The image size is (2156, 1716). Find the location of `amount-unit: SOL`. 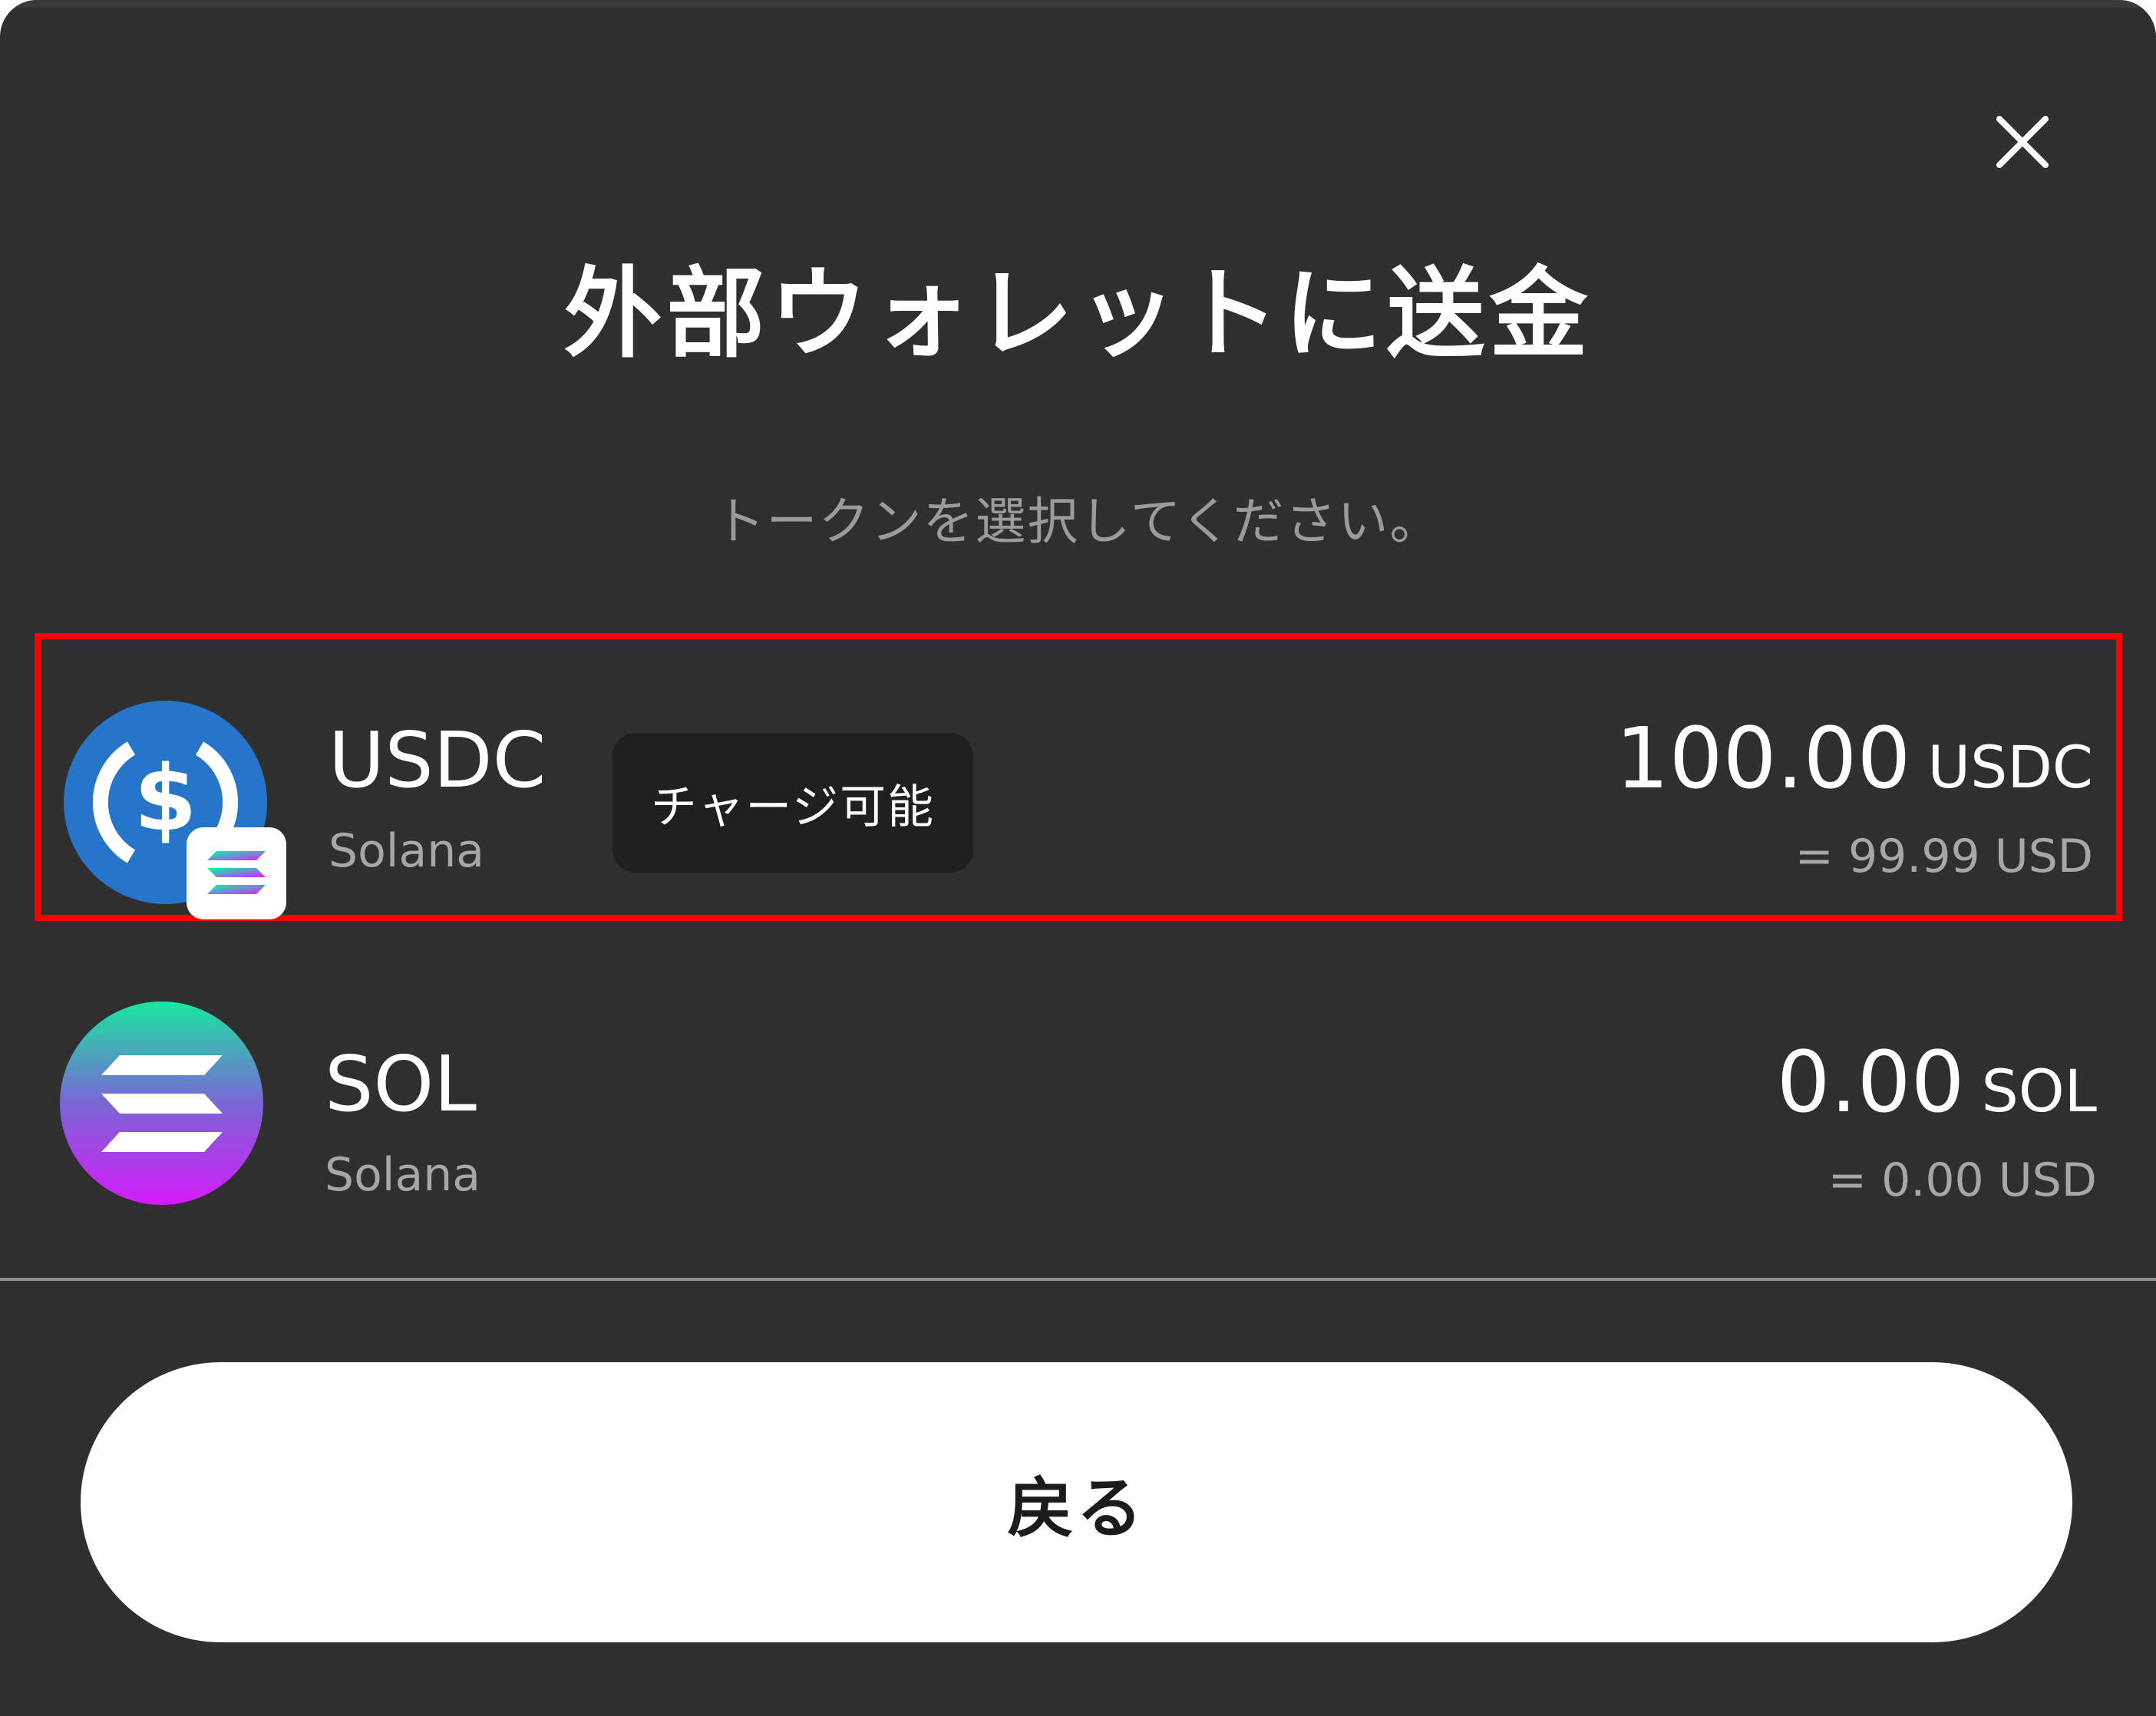

amount-unit: SOL is located at coordinates (2039, 1091).